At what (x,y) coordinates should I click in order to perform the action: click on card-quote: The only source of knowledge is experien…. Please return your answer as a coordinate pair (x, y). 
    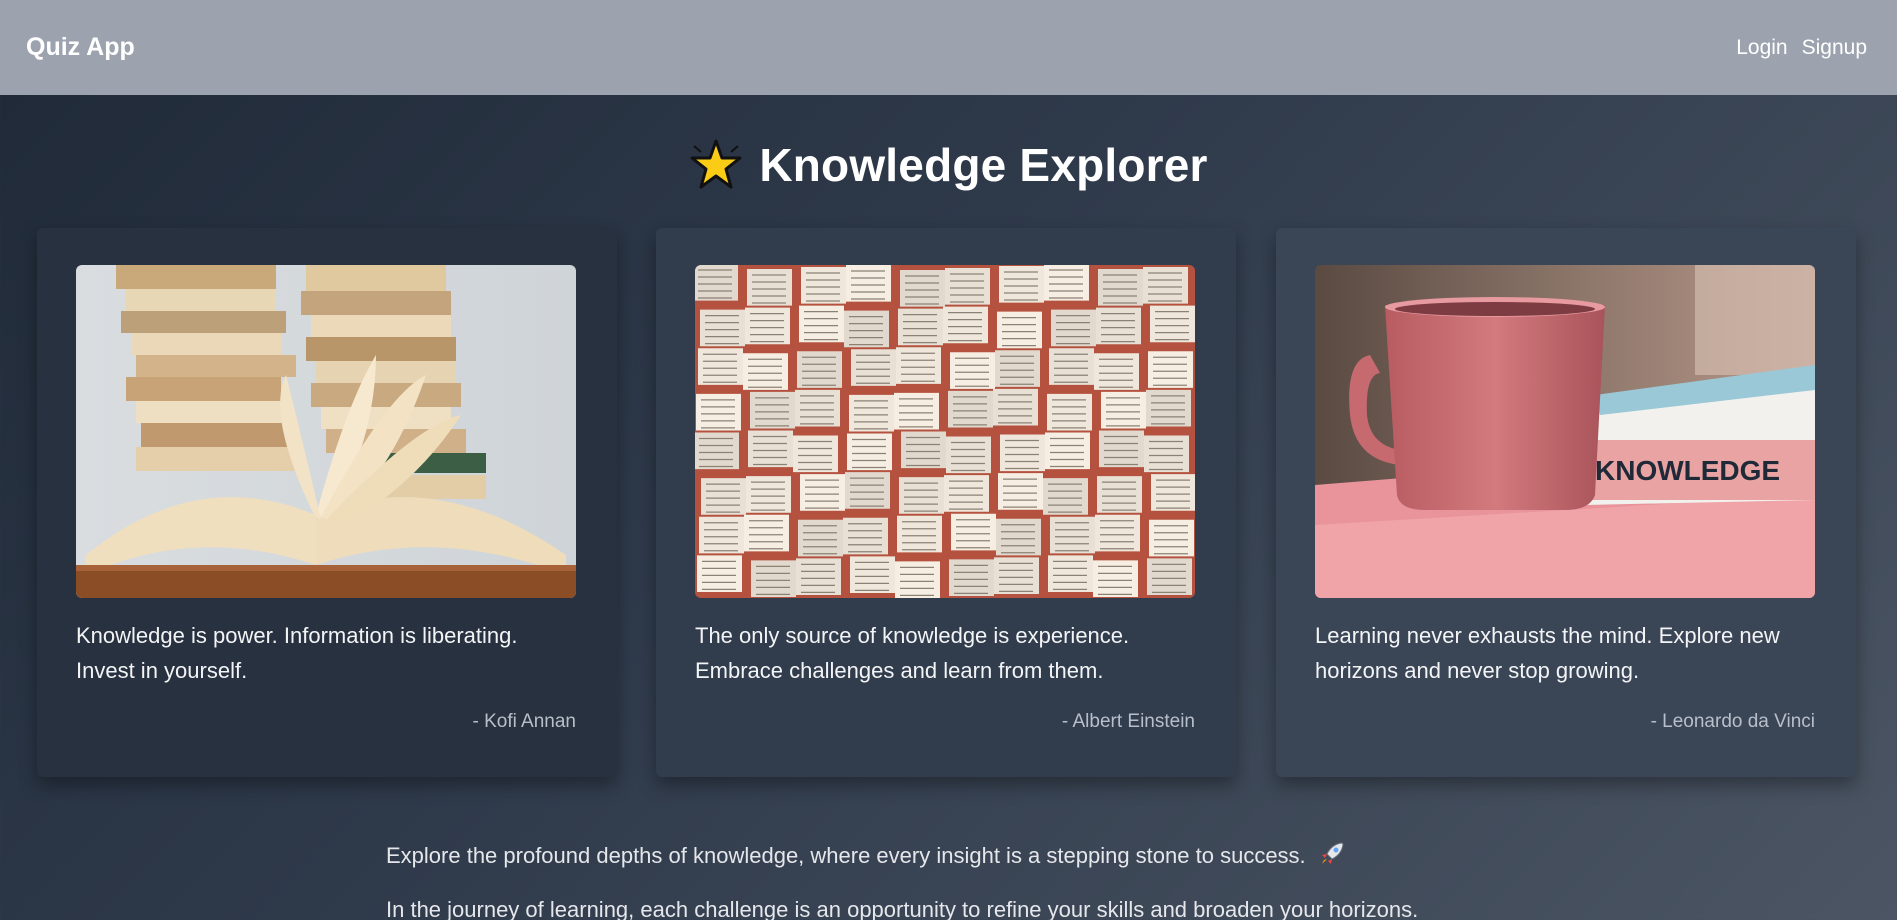
    Looking at the image, I should click on (912, 653).